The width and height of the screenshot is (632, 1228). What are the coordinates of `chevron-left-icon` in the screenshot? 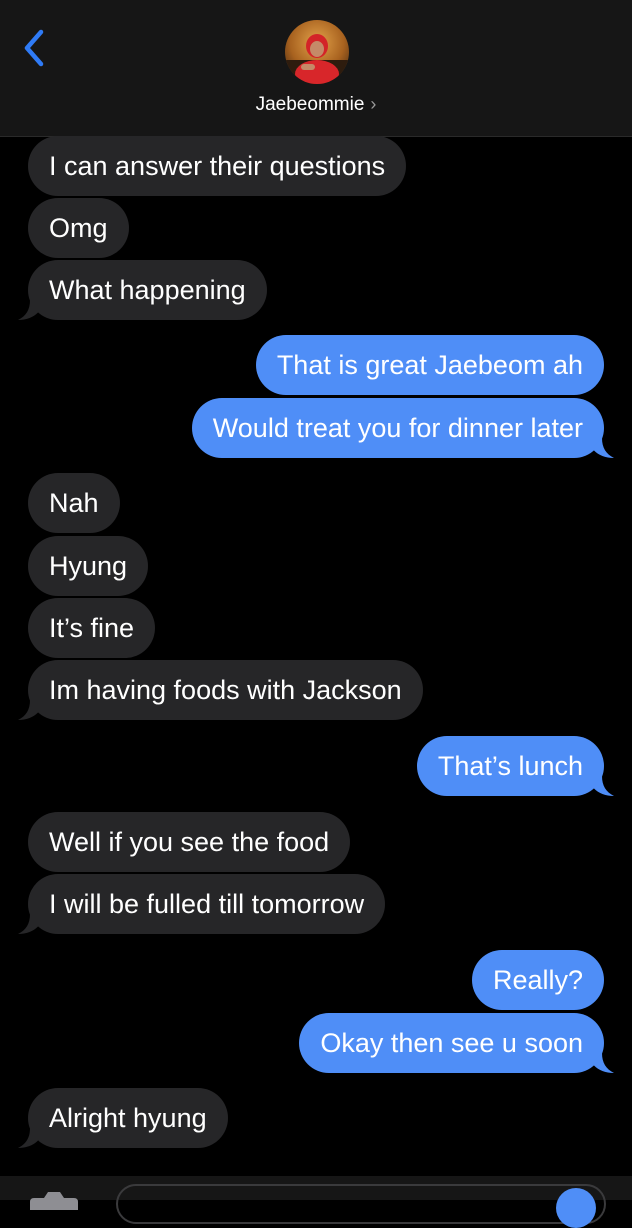 It's located at (34, 48).